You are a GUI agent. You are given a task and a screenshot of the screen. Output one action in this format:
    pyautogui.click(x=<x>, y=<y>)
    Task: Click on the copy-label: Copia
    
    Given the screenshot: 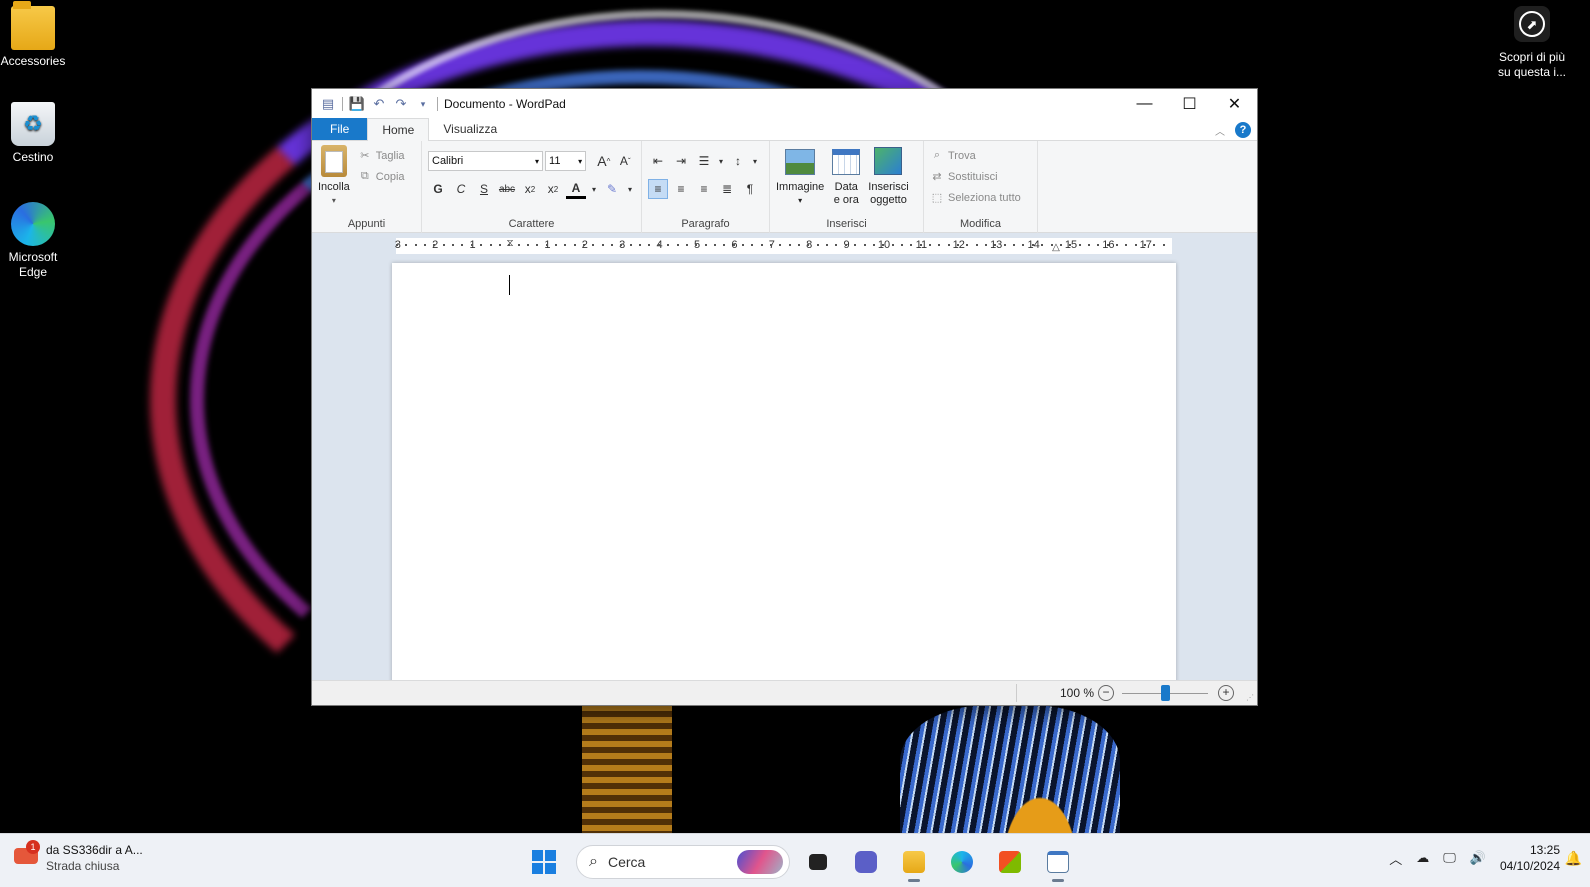 What is the action you would take?
    pyautogui.click(x=390, y=176)
    